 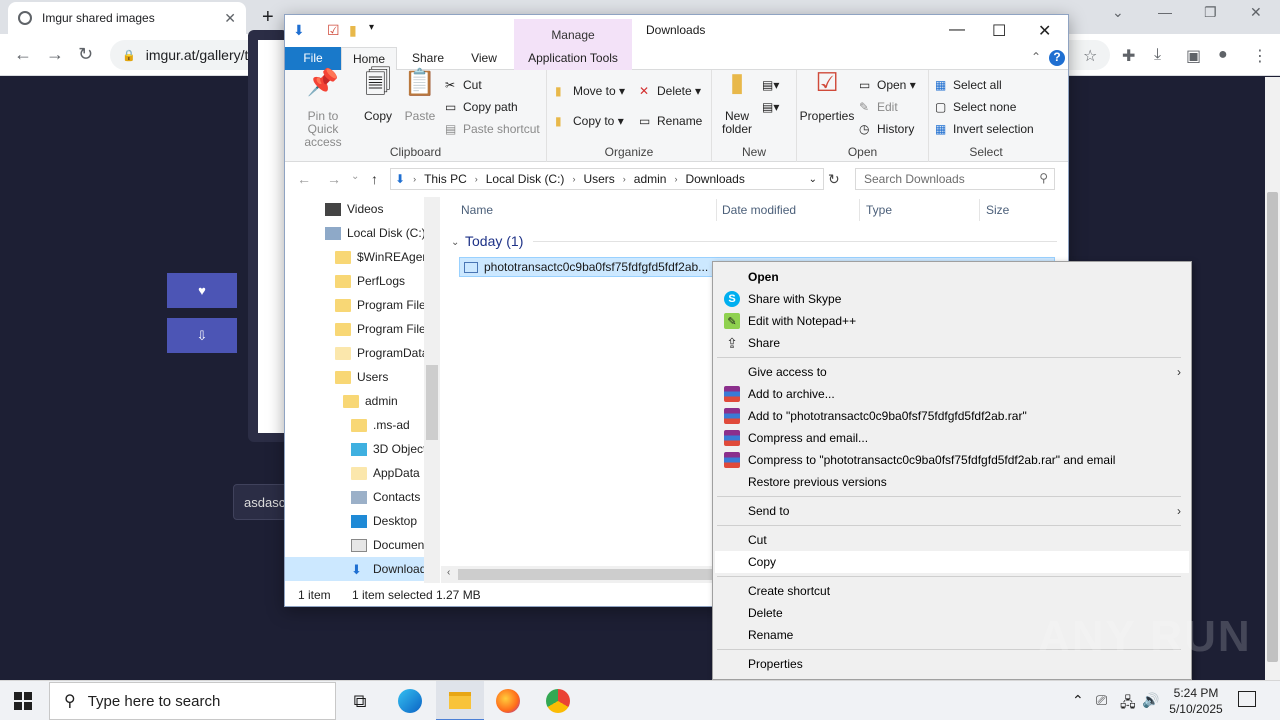 I want to click on network-icon: 🖧, so click(x=1128, y=704).